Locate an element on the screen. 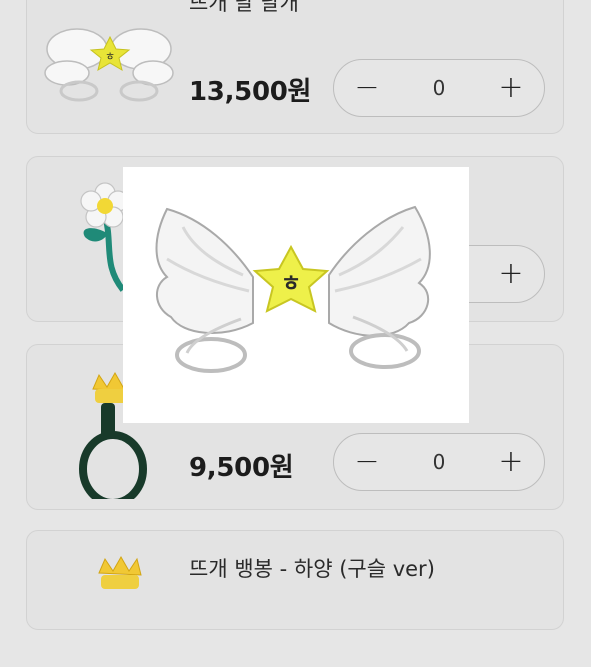 The image size is (591, 667). crown-icon is located at coordinates (120, 572).